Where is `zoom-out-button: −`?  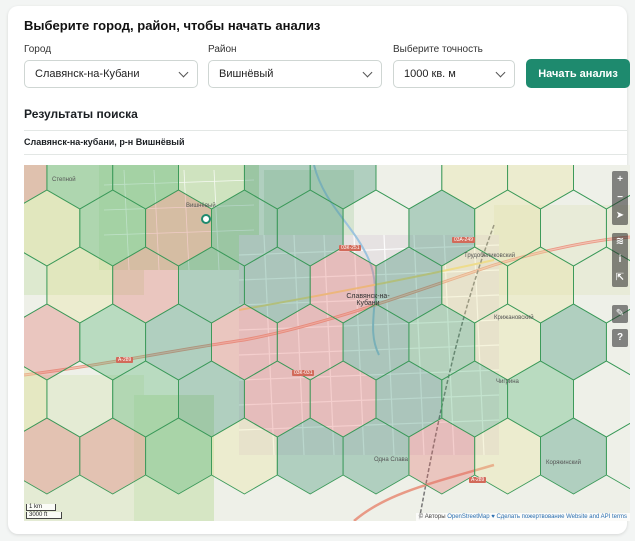 zoom-out-button: − is located at coordinates (620, 198).